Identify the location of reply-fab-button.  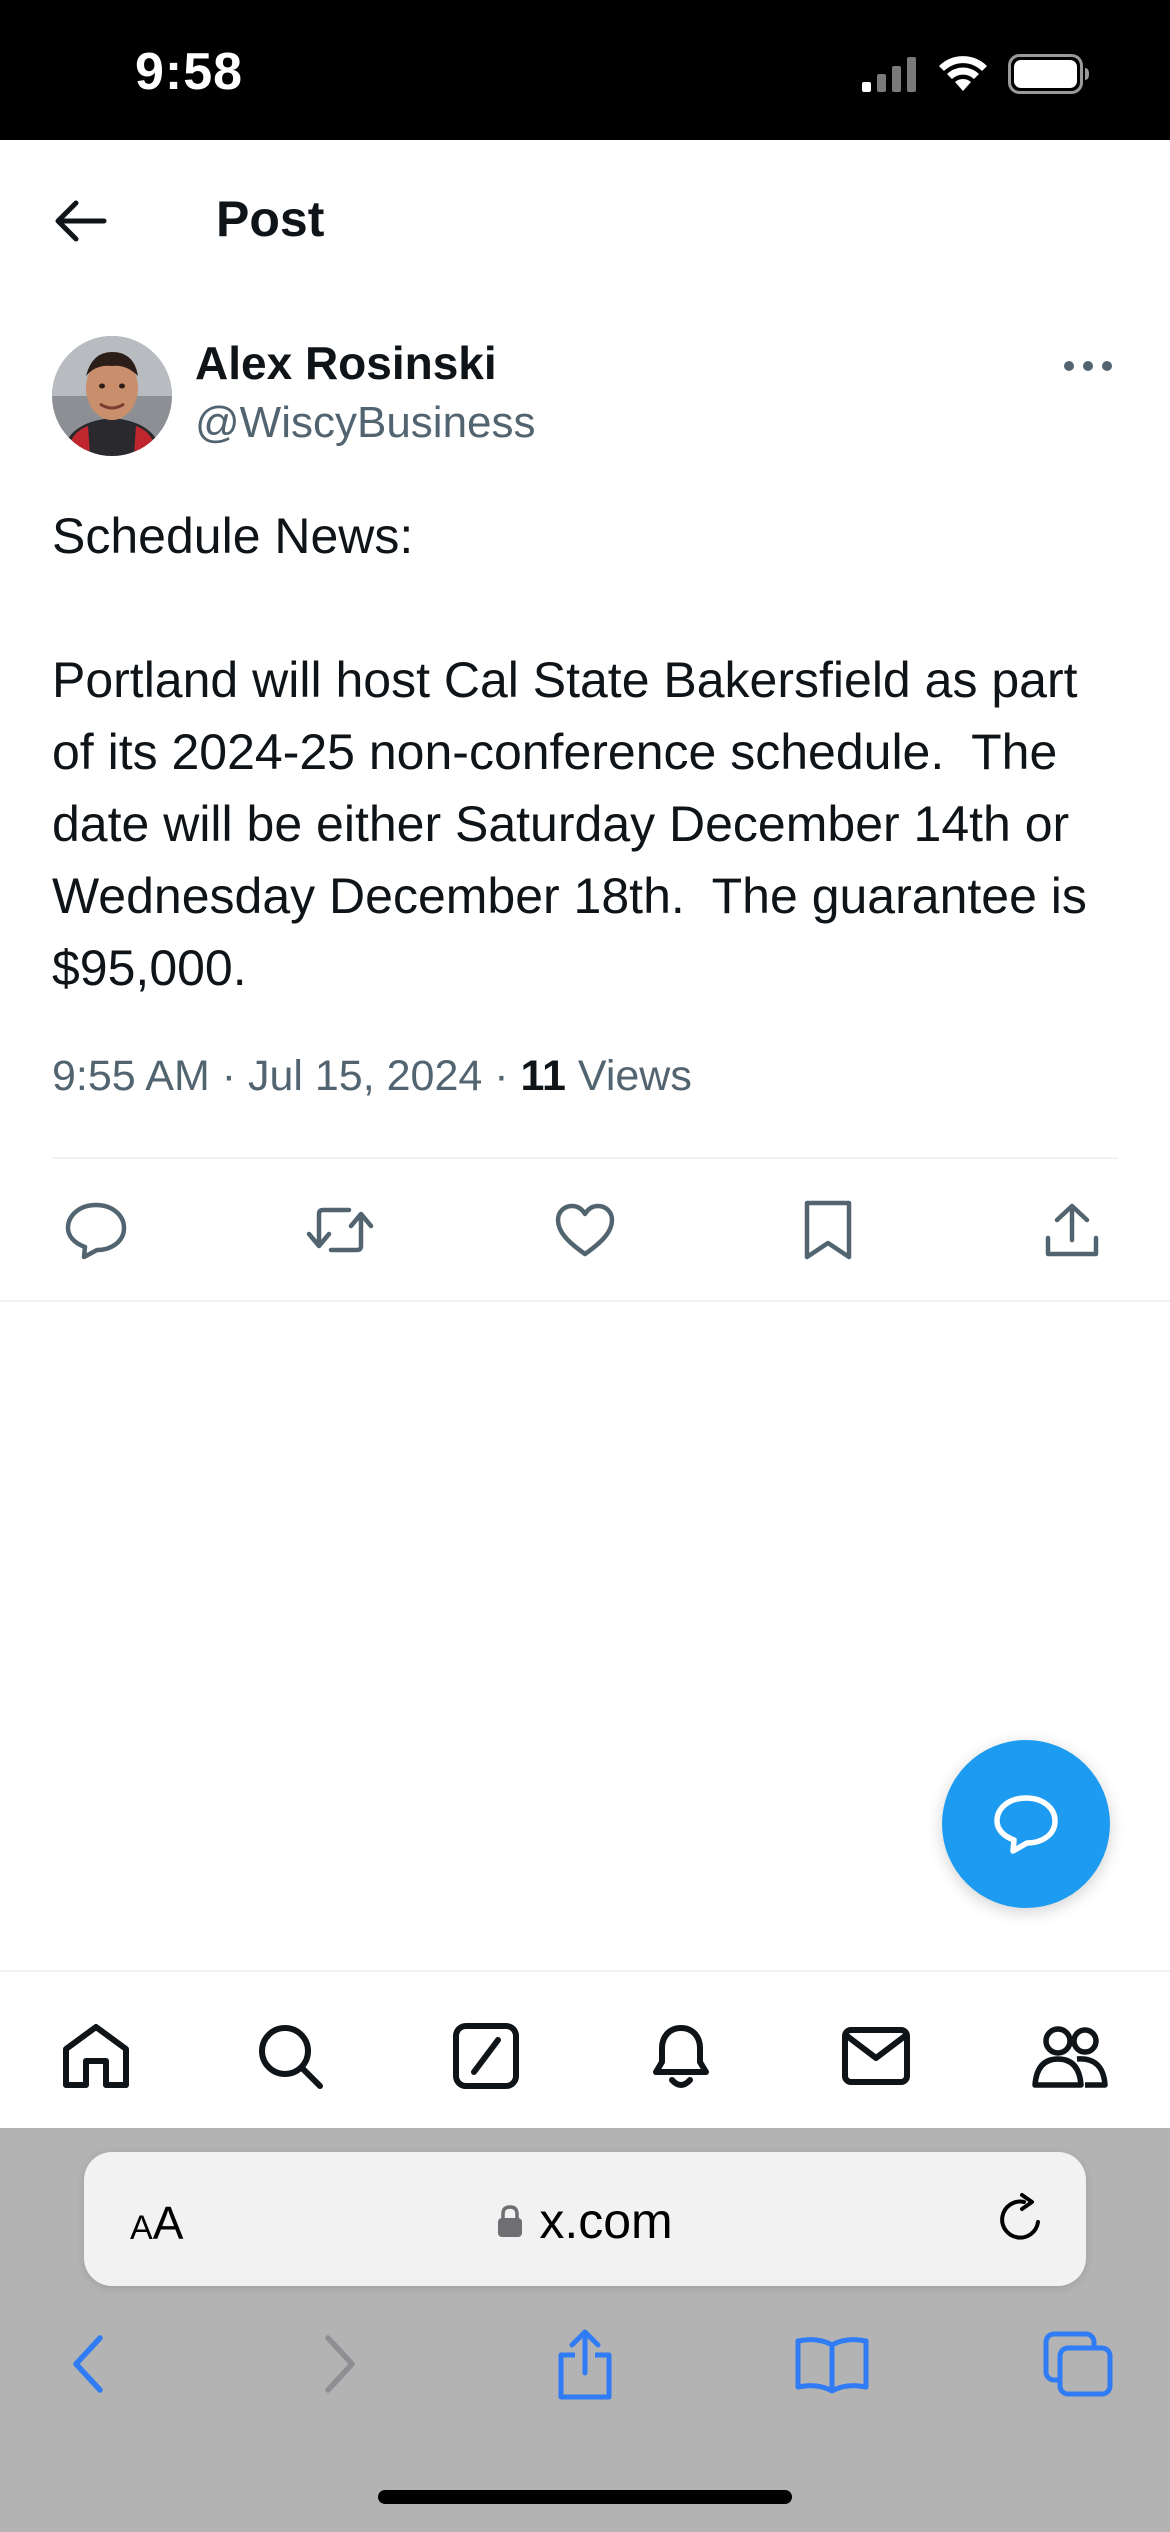
(1026, 1824).